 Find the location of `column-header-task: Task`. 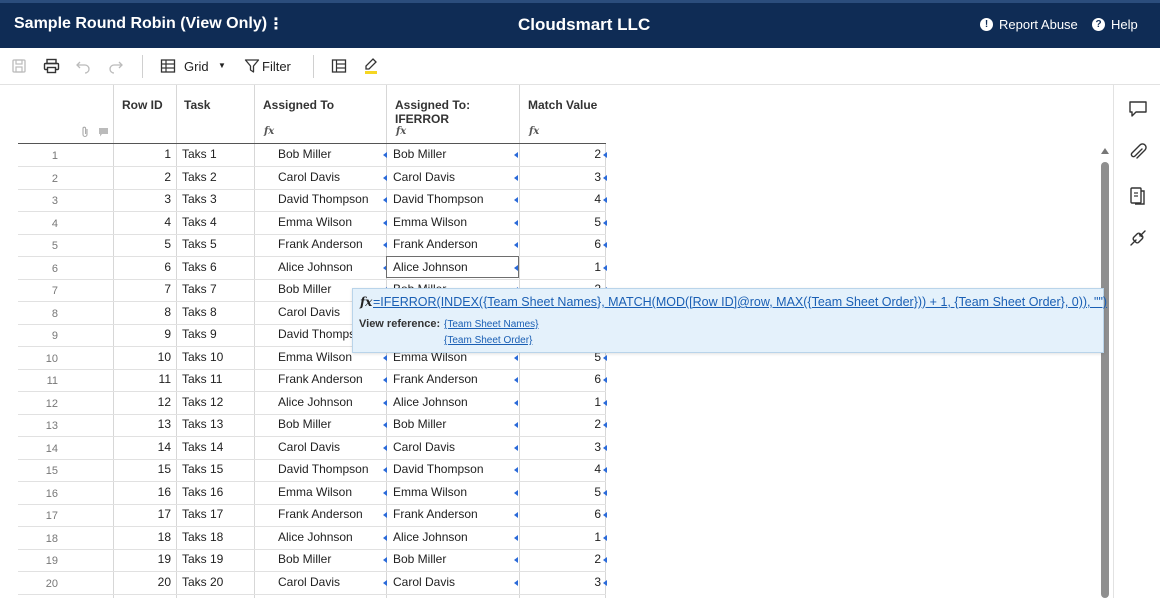

column-header-task: Task is located at coordinates (215, 114).